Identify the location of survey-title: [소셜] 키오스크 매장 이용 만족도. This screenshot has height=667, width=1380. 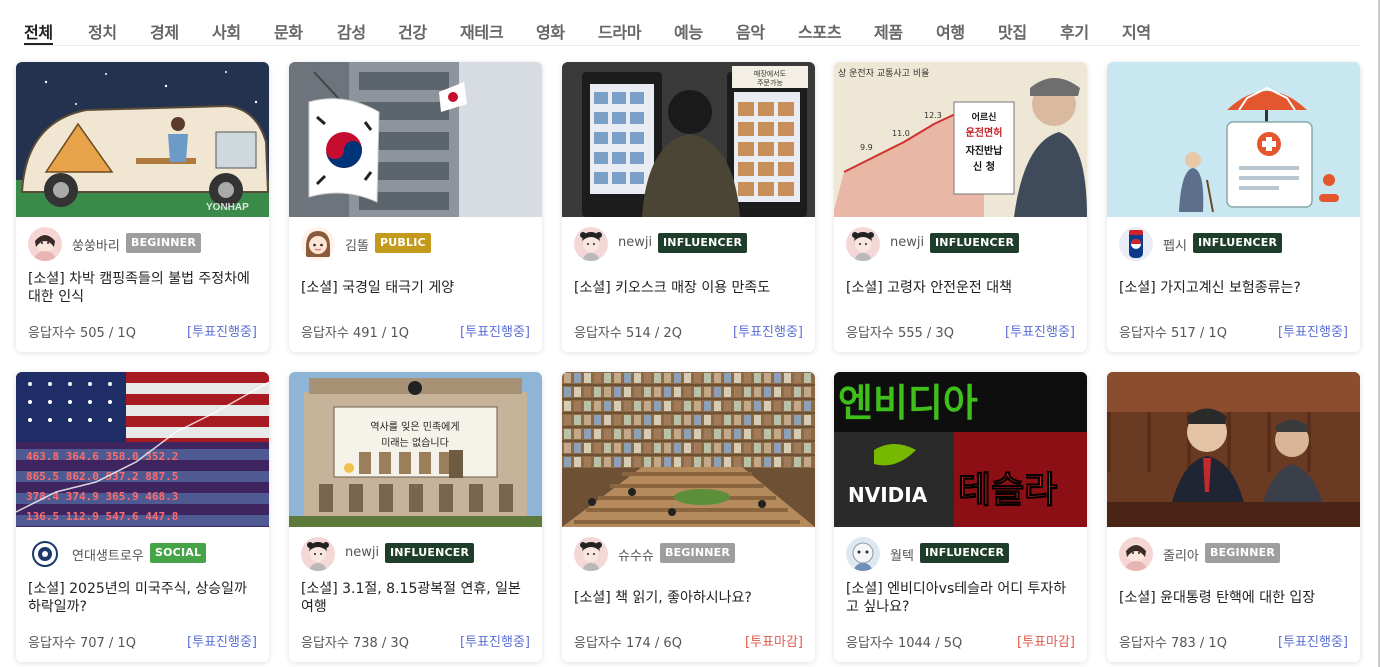
(688, 288).